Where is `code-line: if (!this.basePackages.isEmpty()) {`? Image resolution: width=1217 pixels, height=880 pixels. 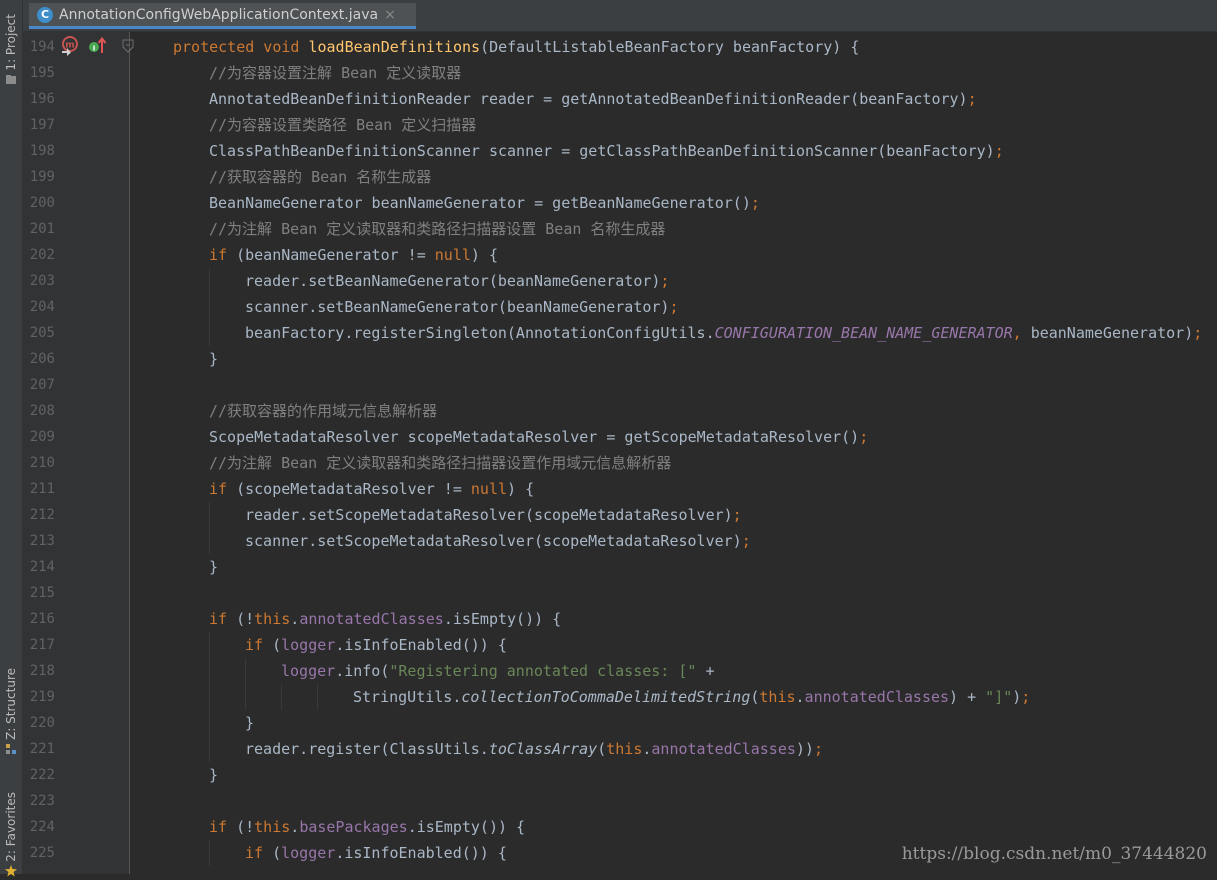 code-line: if (!this.basePackages.isEmpty()) { is located at coordinates (367, 827).